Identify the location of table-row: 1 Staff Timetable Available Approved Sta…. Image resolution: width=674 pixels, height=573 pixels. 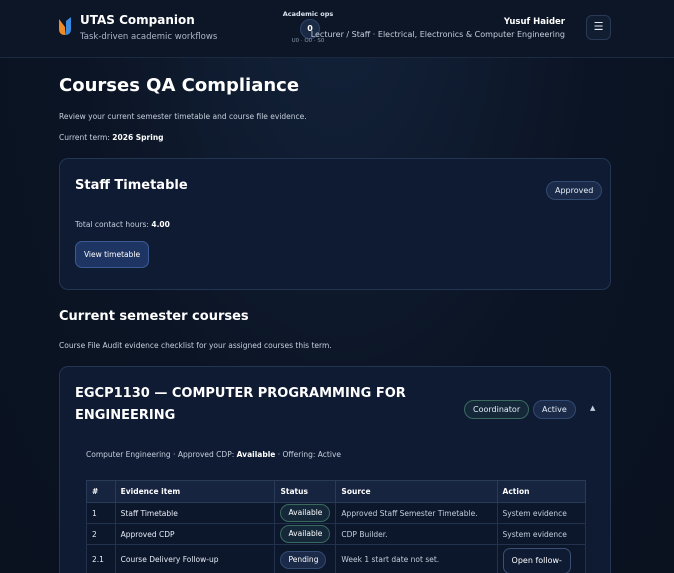
(336, 513).